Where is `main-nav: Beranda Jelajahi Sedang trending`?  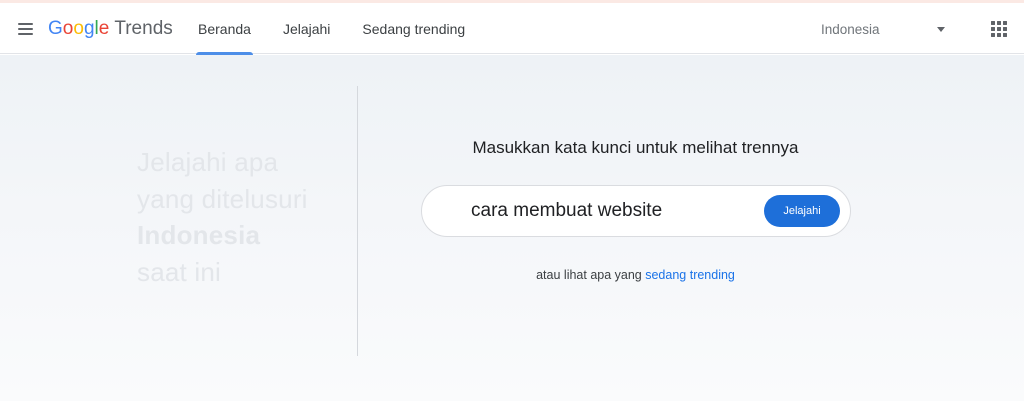
main-nav: Beranda Jelajahi Sedang trending is located at coordinates (331, 29).